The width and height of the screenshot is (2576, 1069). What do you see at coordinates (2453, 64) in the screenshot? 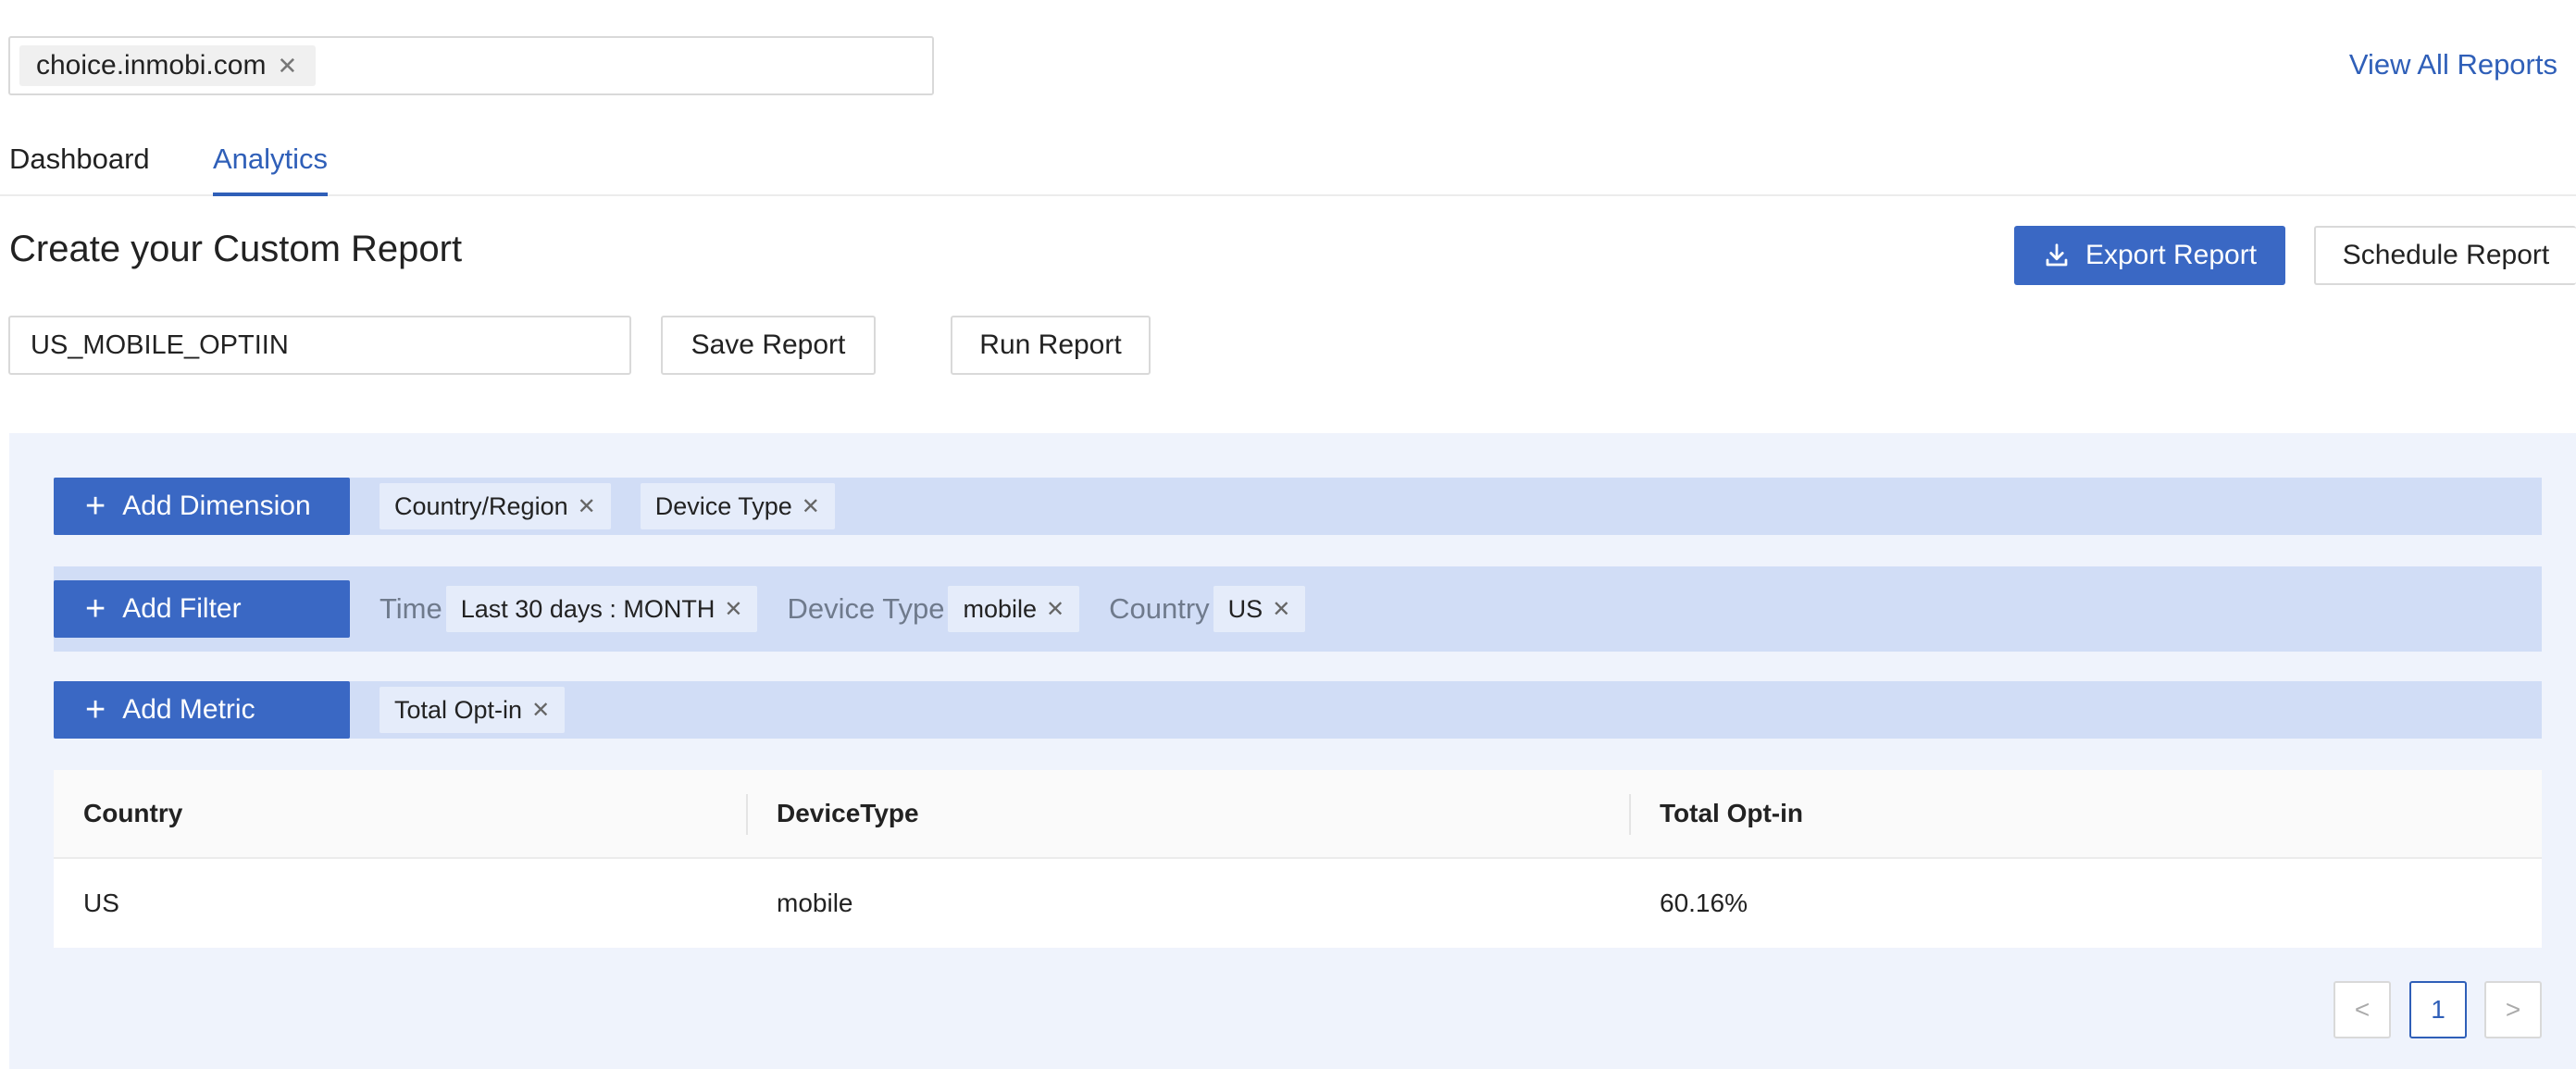
I see `view-all-reports-link: View All Reports` at bounding box center [2453, 64].